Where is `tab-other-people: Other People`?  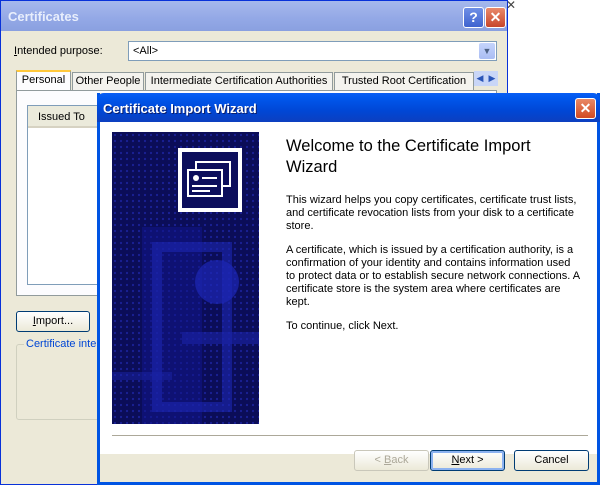 tab-other-people: Other People is located at coordinates (108, 81).